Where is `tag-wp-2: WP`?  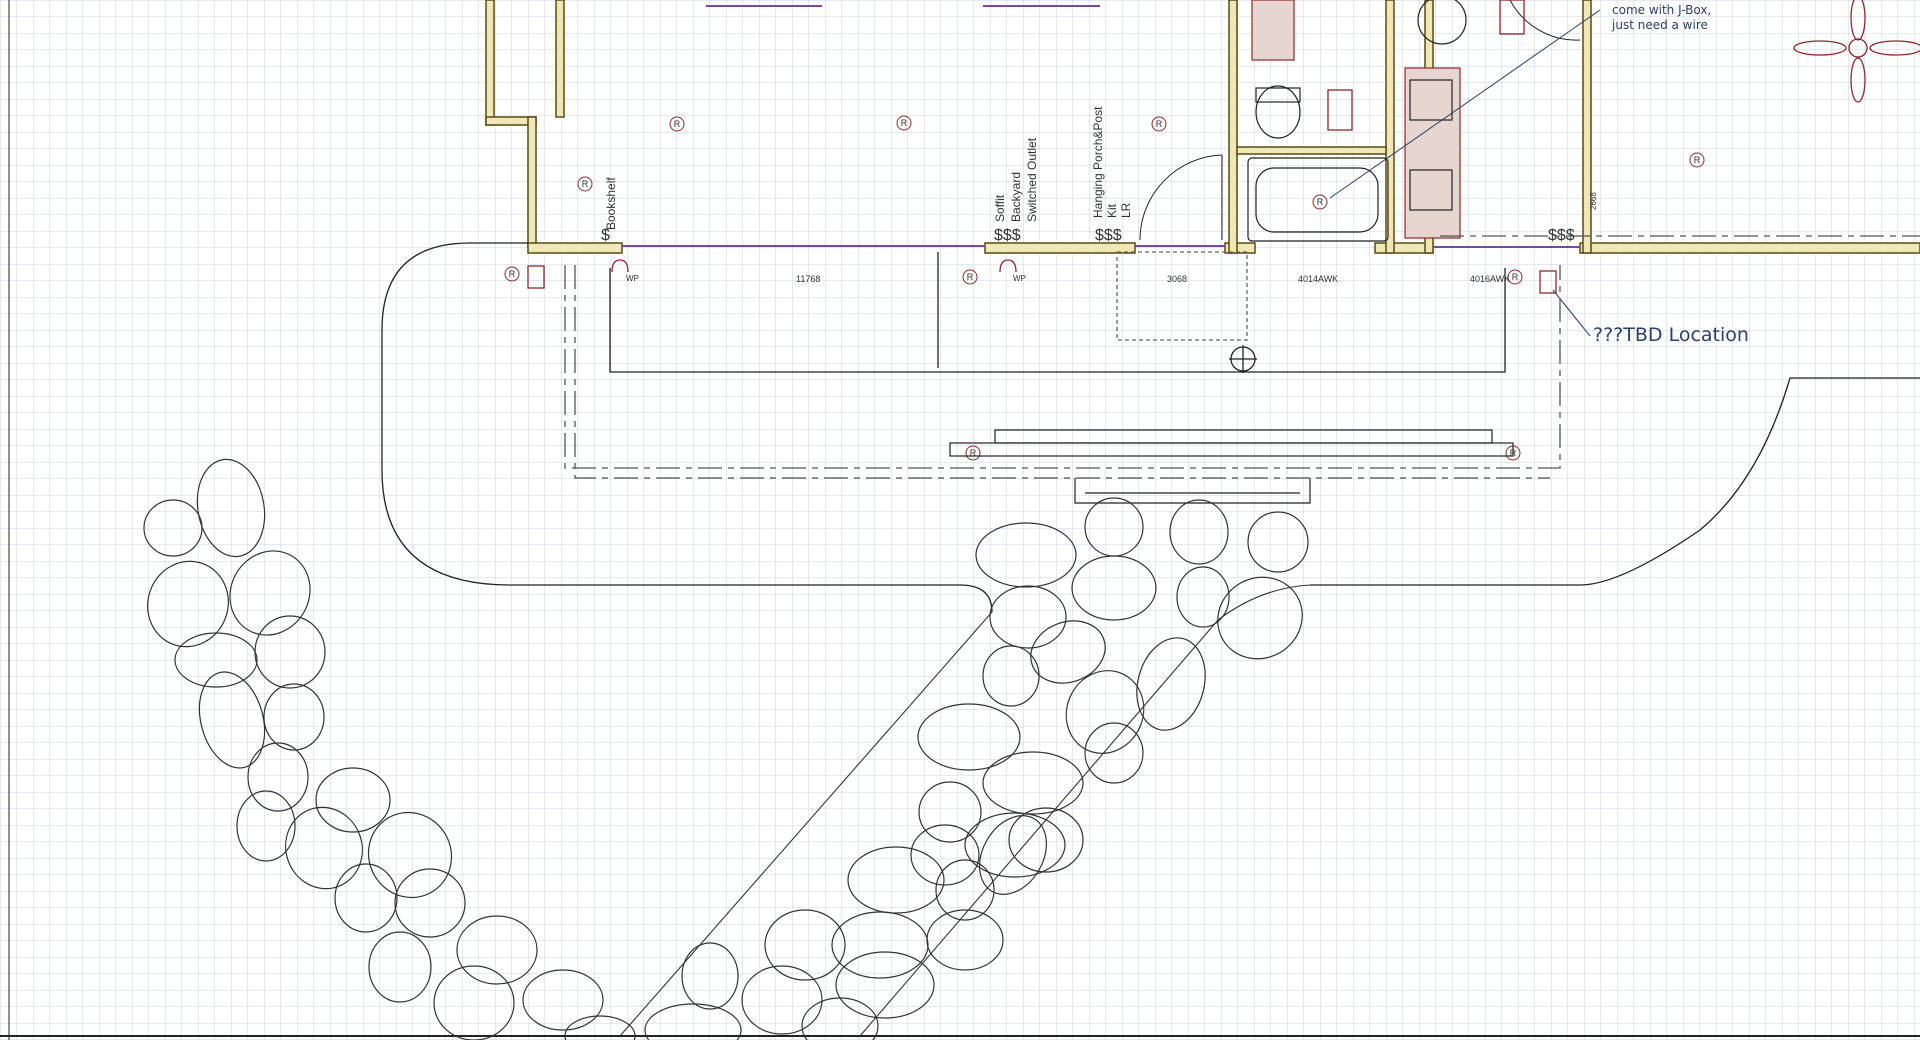
tag-wp-2: WP is located at coordinates (1019, 278).